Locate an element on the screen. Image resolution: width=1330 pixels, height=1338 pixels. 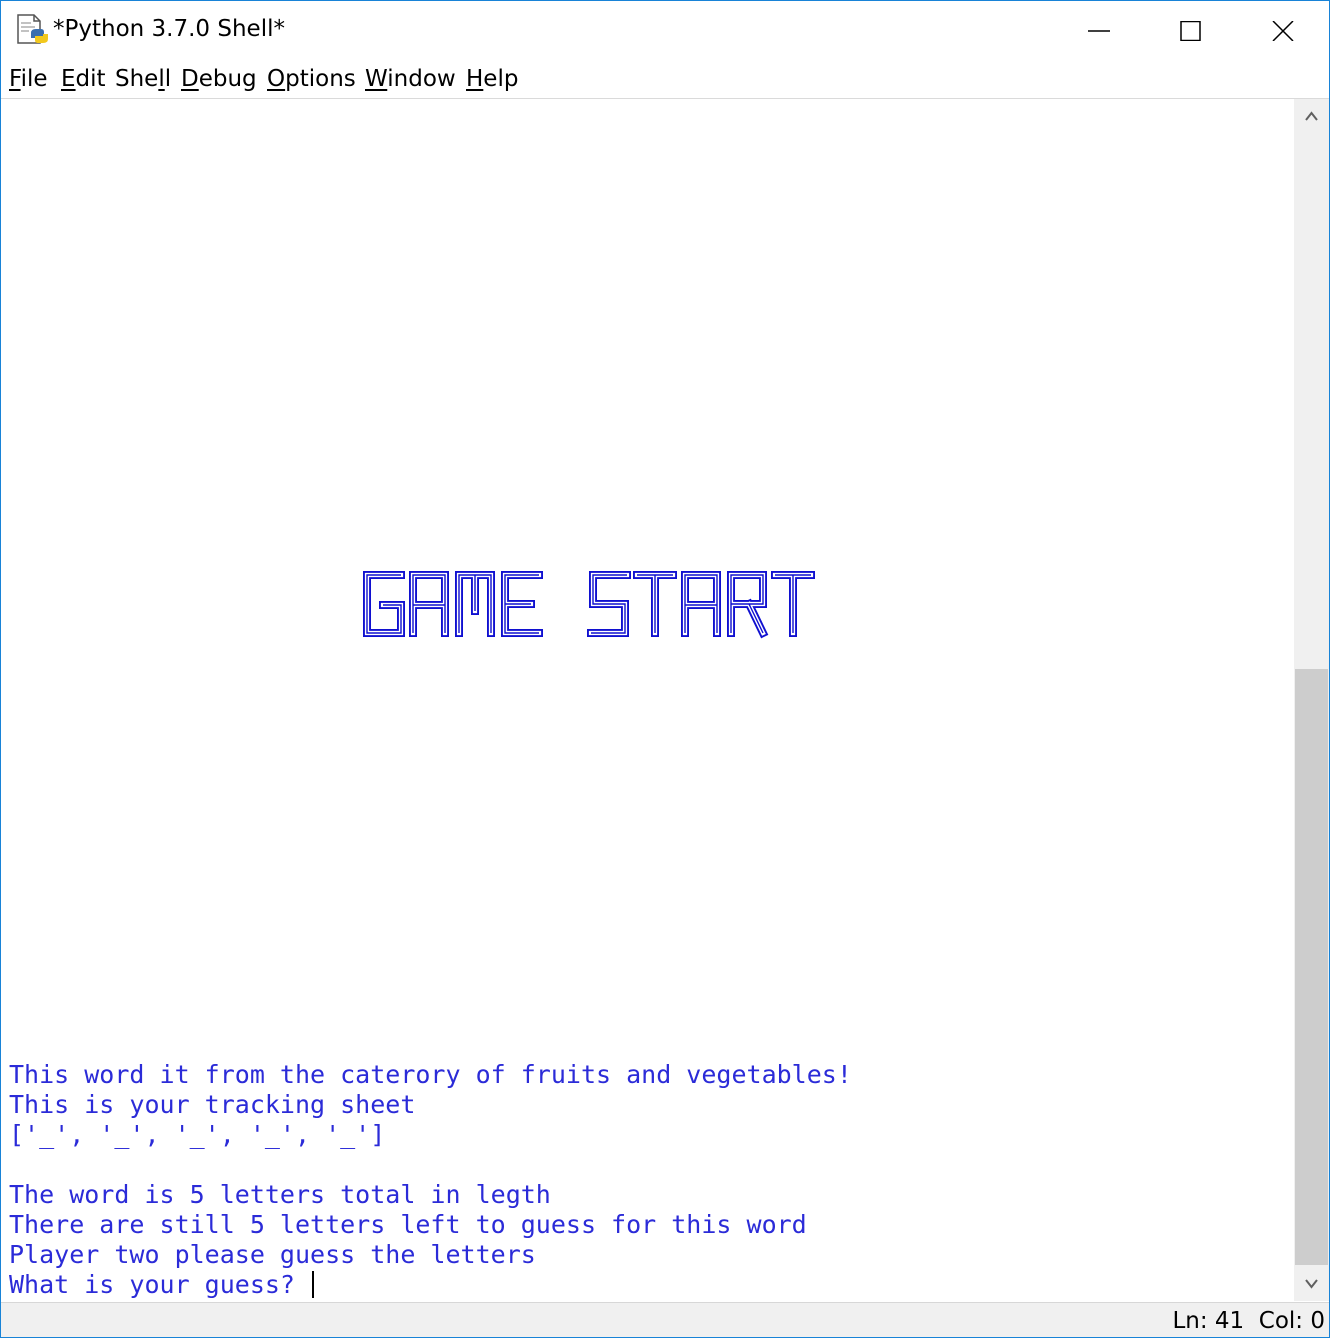
title-bar: *Python 3.7.0 Shell* is located at coordinates (665, 31).